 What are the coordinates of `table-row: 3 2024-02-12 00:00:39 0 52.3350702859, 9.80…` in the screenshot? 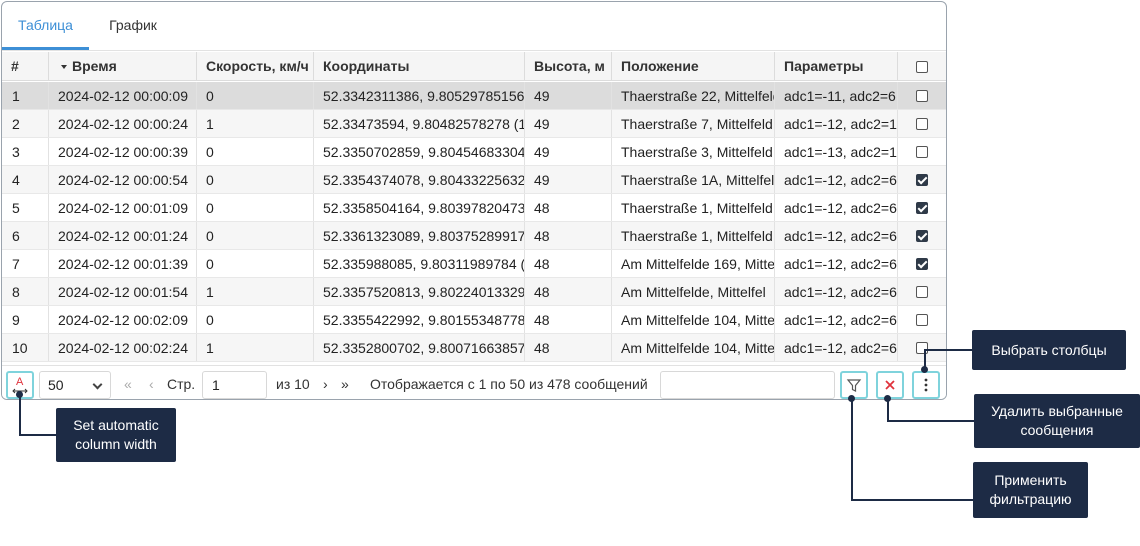 It's located at (474, 152).